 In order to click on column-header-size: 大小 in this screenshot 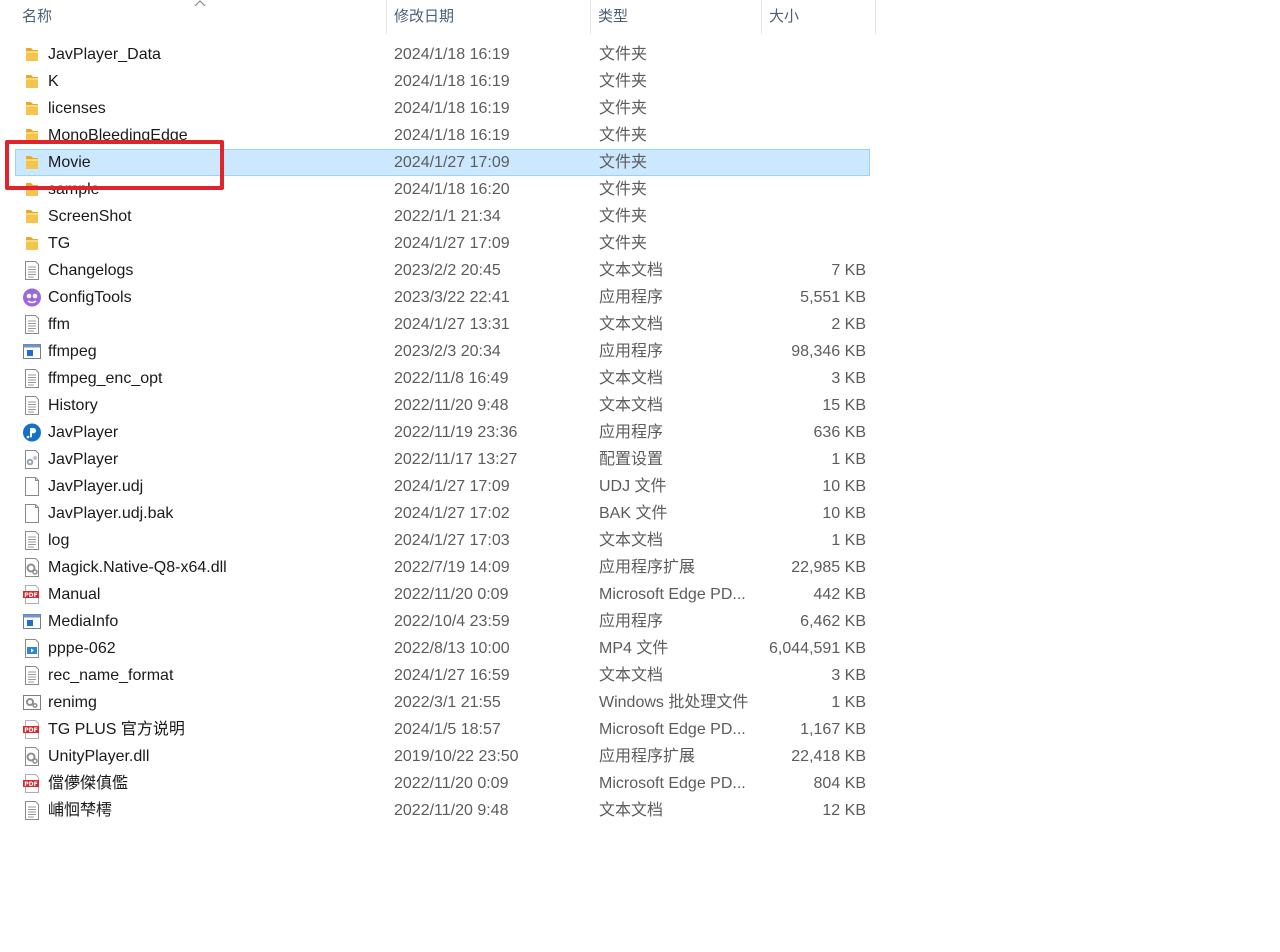, I will do `click(819, 17)`.